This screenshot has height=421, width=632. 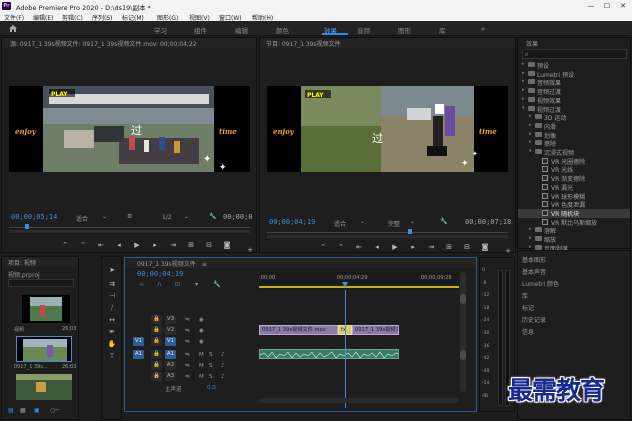 What do you see at coordinates (574, 169) in the screenshot?
I see `effects-tree-item: VR 光线` at bounding box center [574, 169].